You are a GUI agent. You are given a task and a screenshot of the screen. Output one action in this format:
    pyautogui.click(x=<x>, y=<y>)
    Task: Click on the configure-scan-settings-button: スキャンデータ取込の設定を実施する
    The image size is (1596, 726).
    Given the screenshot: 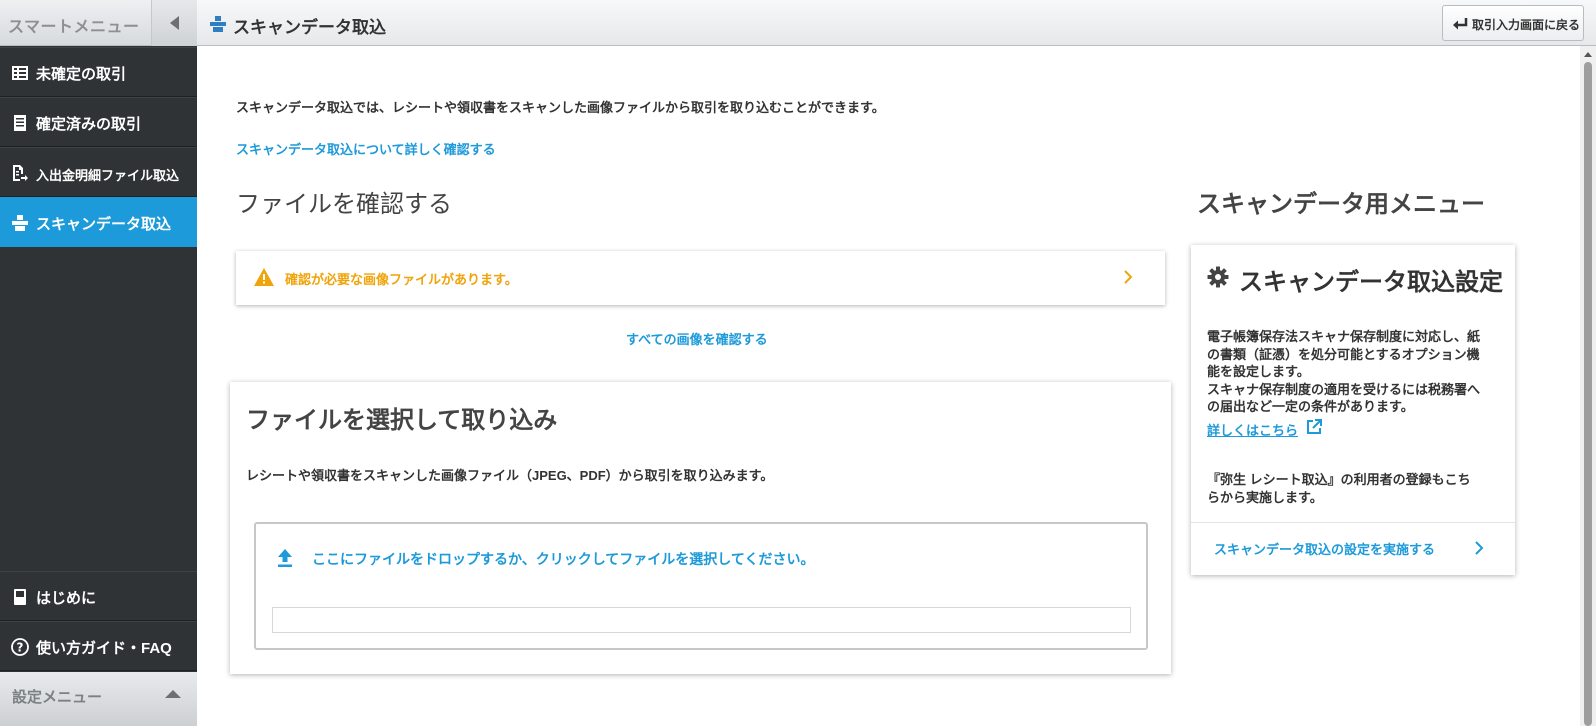 What is the action you would take?
    pyautogui.click(x=1353, y=549)
    